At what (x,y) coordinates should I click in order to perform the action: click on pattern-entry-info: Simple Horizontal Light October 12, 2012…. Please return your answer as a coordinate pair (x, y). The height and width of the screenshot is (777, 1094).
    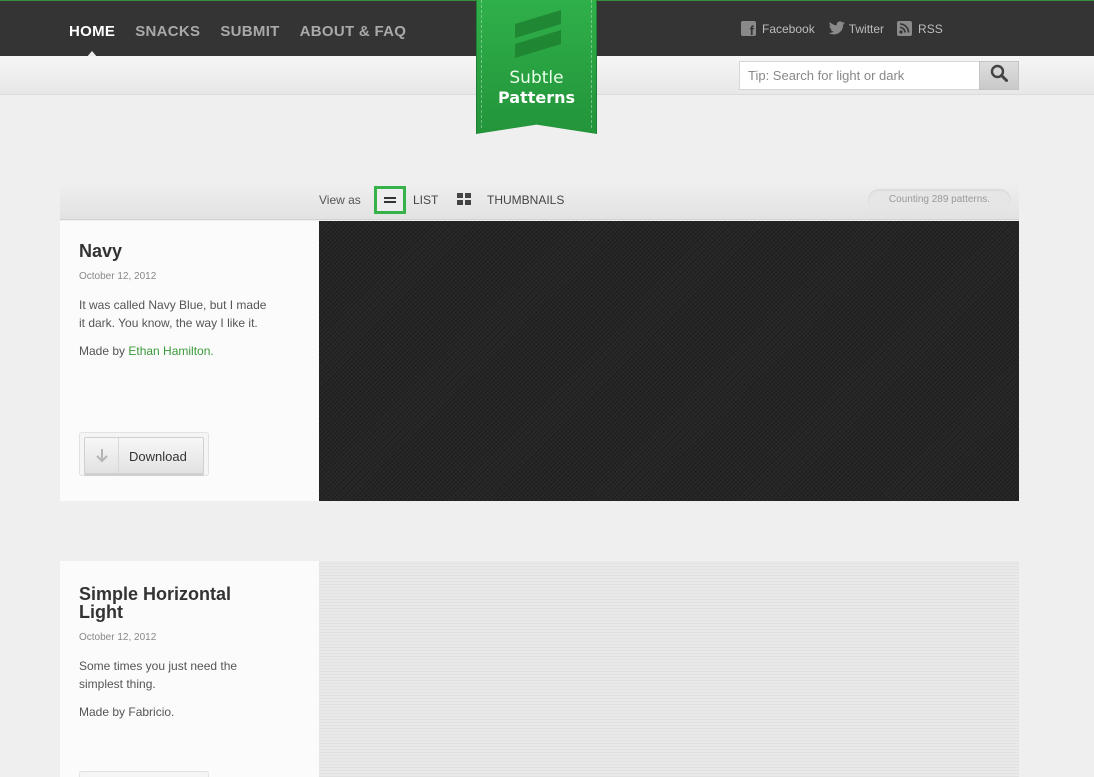
    Looking at the image, I should click on (189, 669).